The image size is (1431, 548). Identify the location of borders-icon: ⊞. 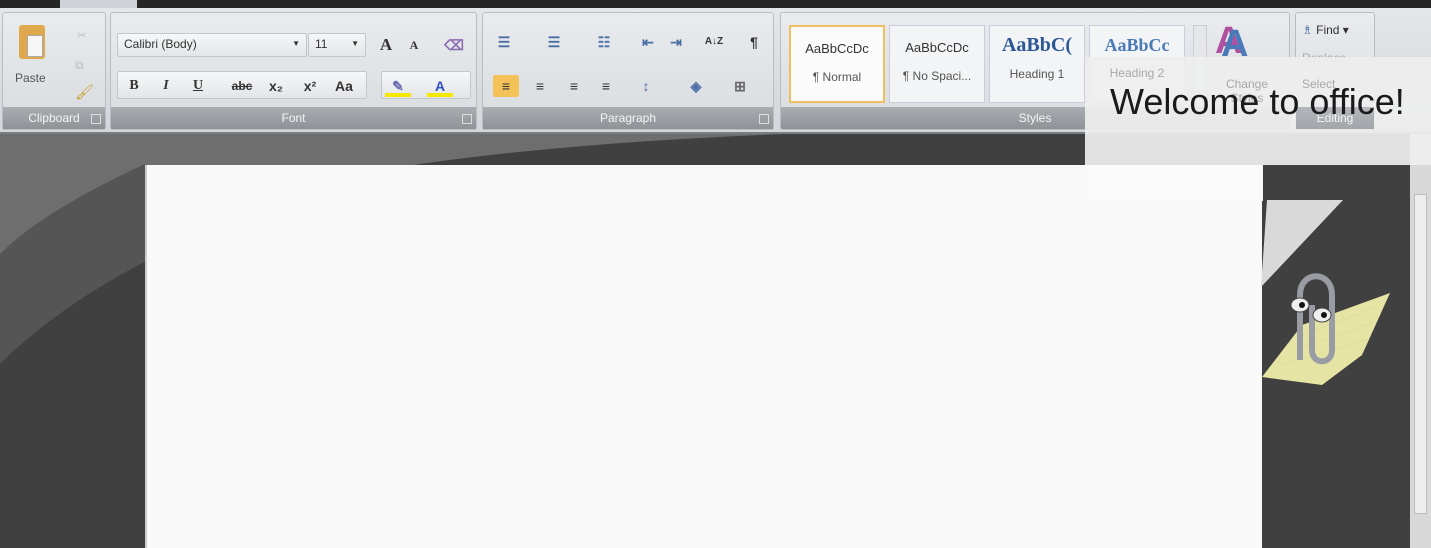
(740, 86).